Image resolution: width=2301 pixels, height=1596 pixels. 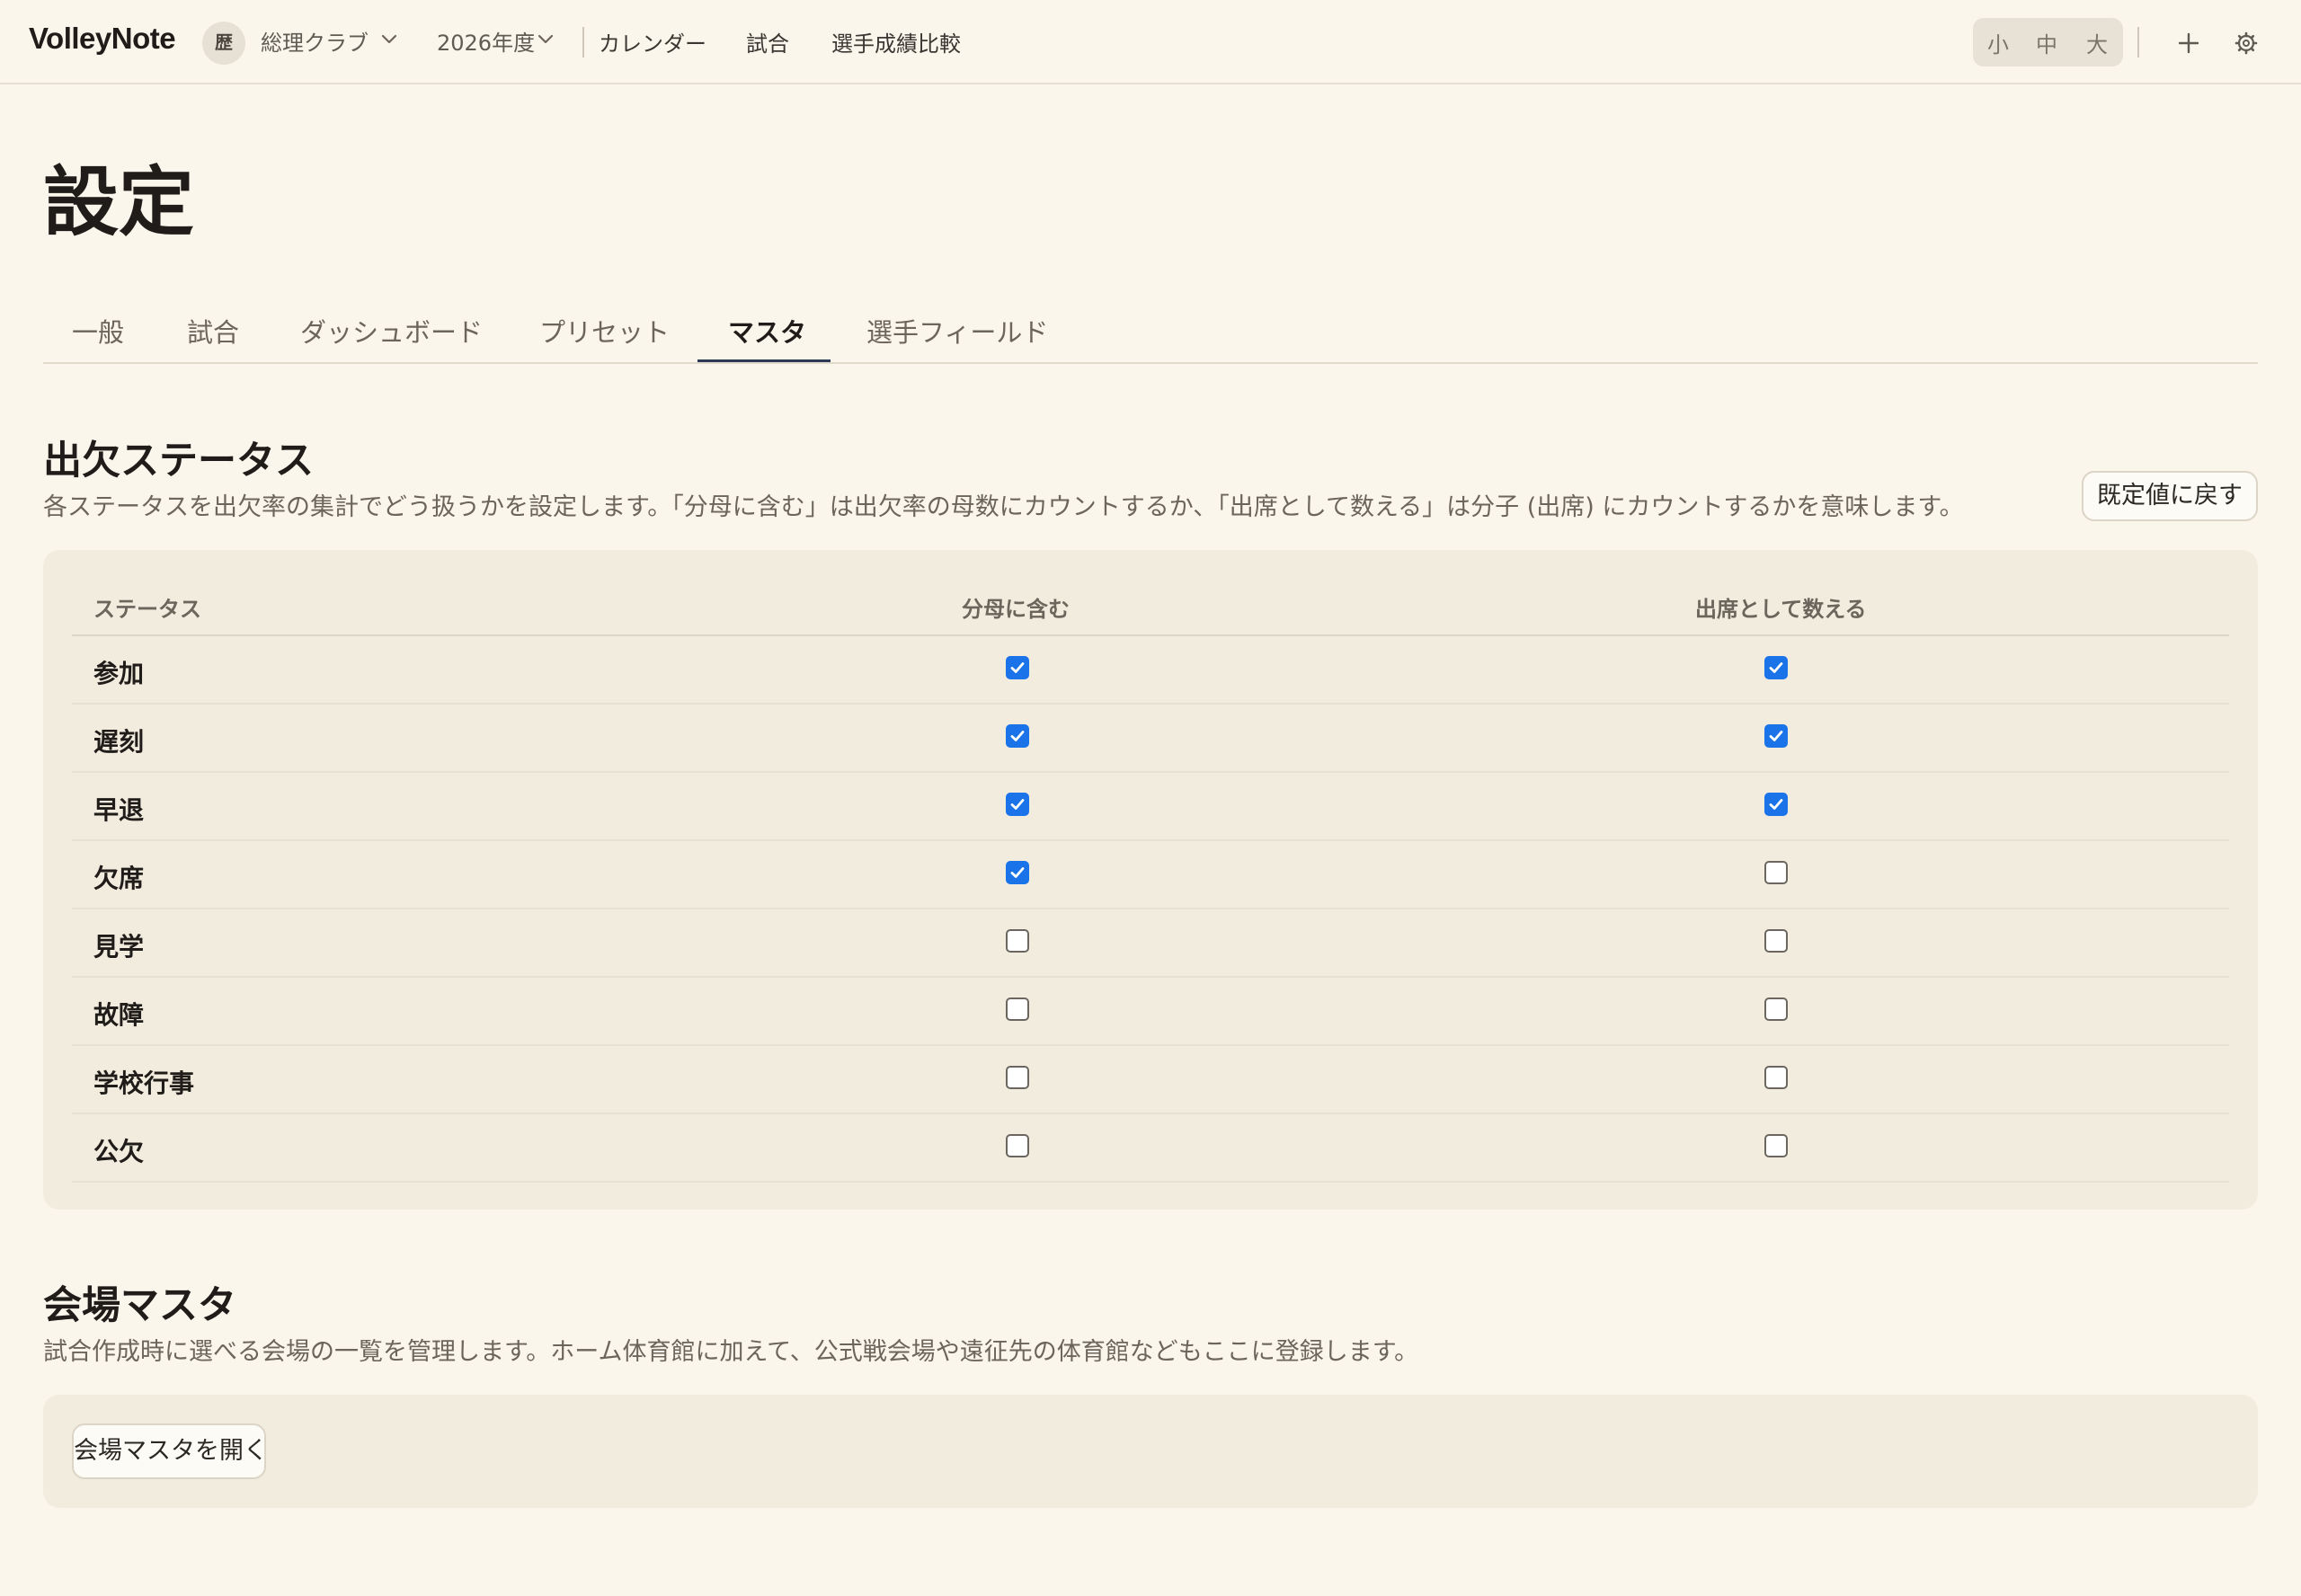 I want to click on toolbar-divider, so click(x=2138, y=42).